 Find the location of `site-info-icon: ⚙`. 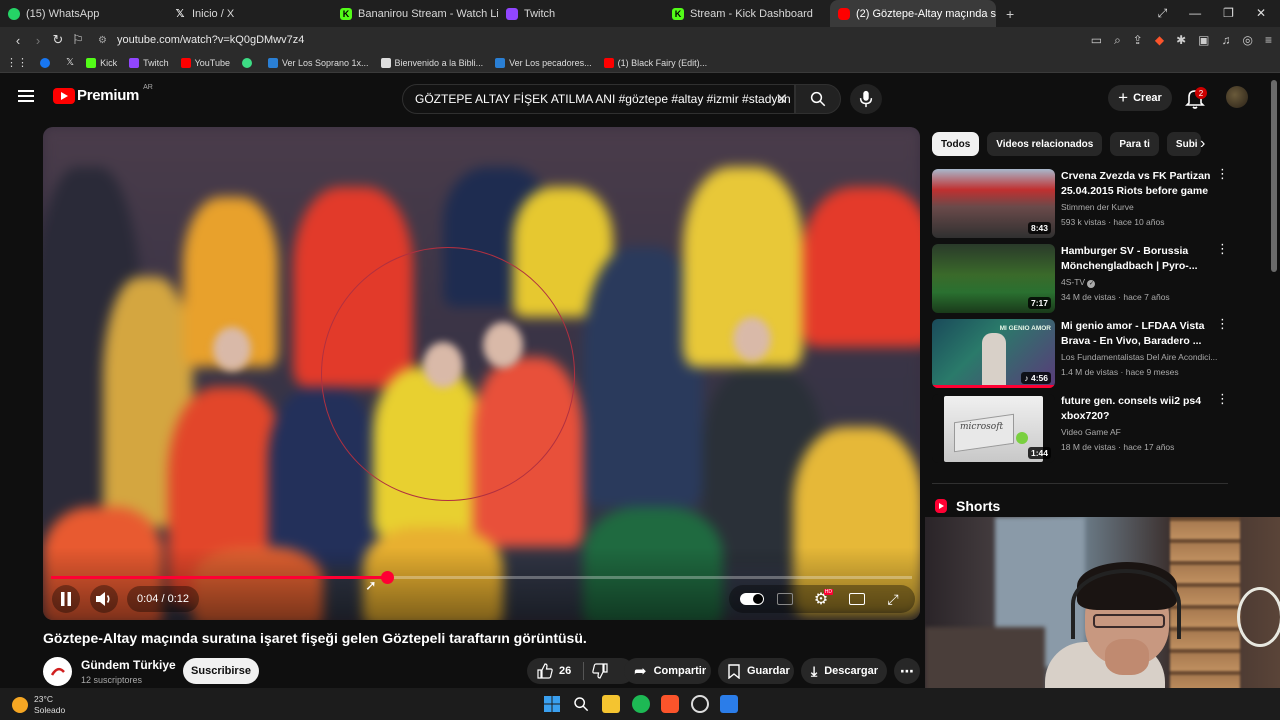

site-info-icon: ⚙ is located at coordinates (102, 40).